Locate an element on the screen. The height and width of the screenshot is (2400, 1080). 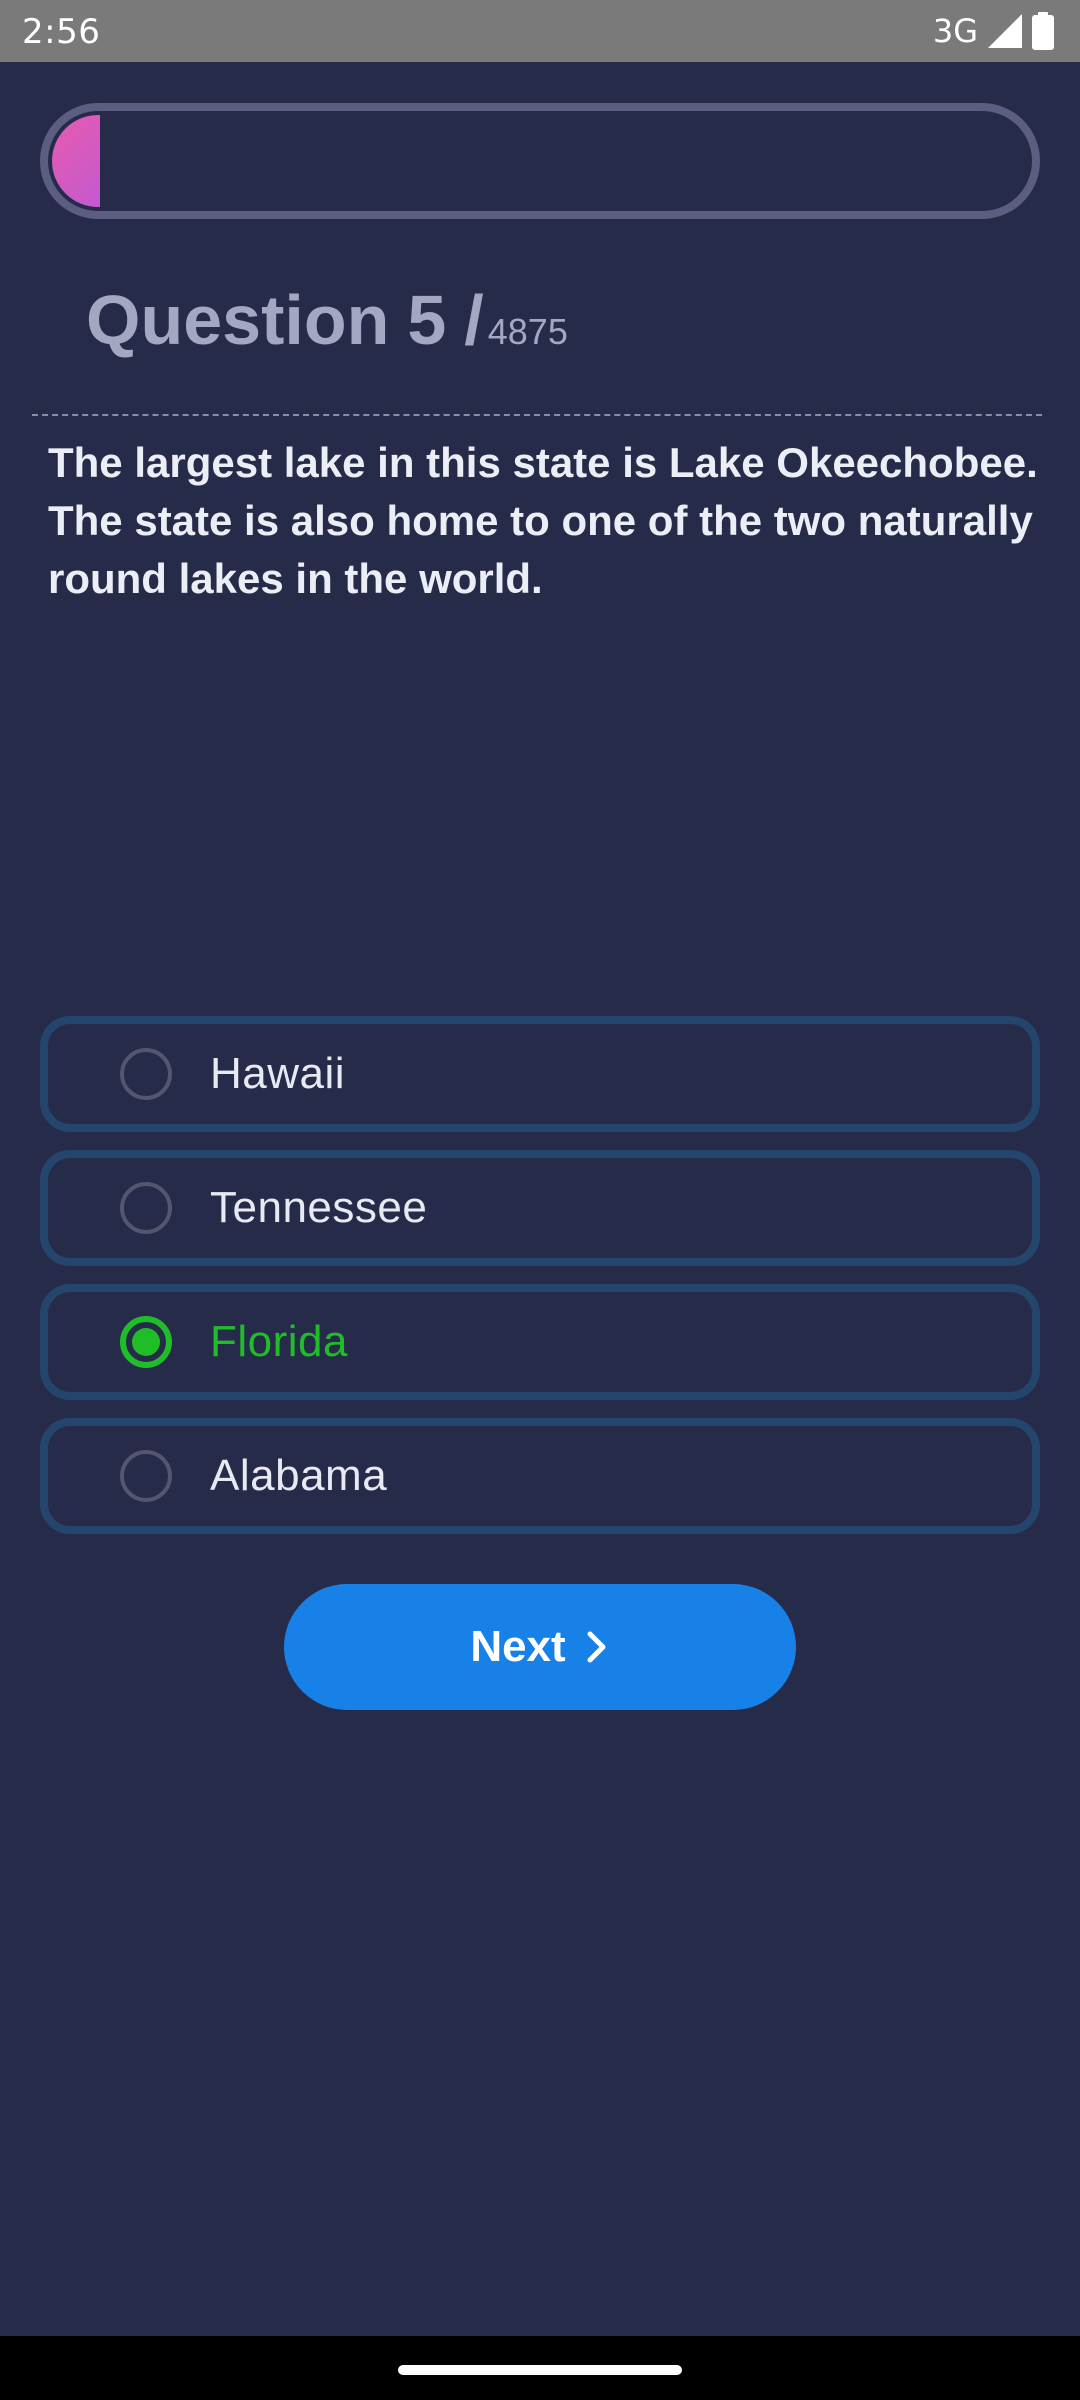
network-type: 3G is located at coordinates (955, 31).